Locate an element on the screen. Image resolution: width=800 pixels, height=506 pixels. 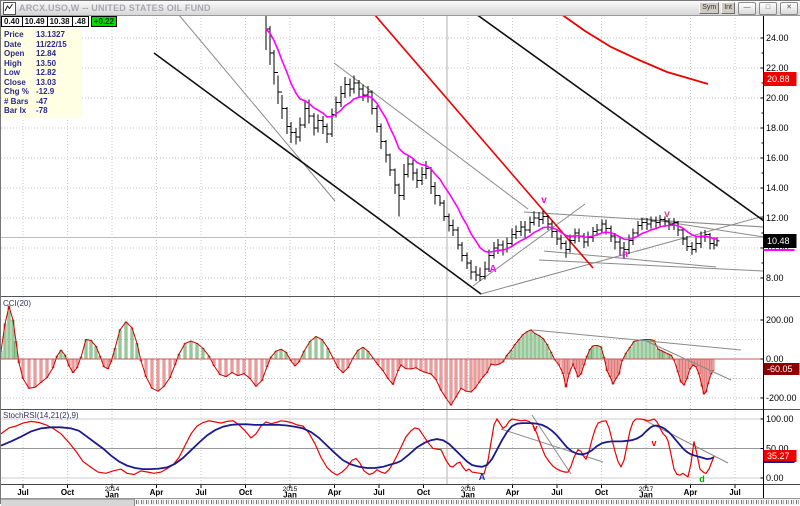
svg-text: 18.00 is located at coordinates (777, 128).